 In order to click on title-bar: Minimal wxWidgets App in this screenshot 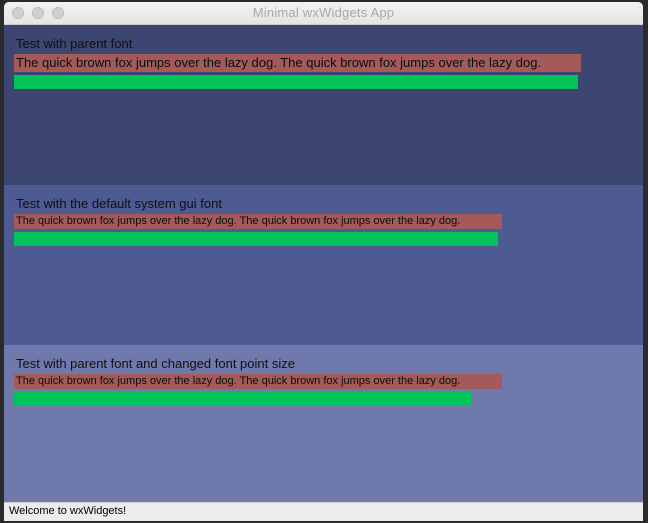, I will do `click(323, 13)`.